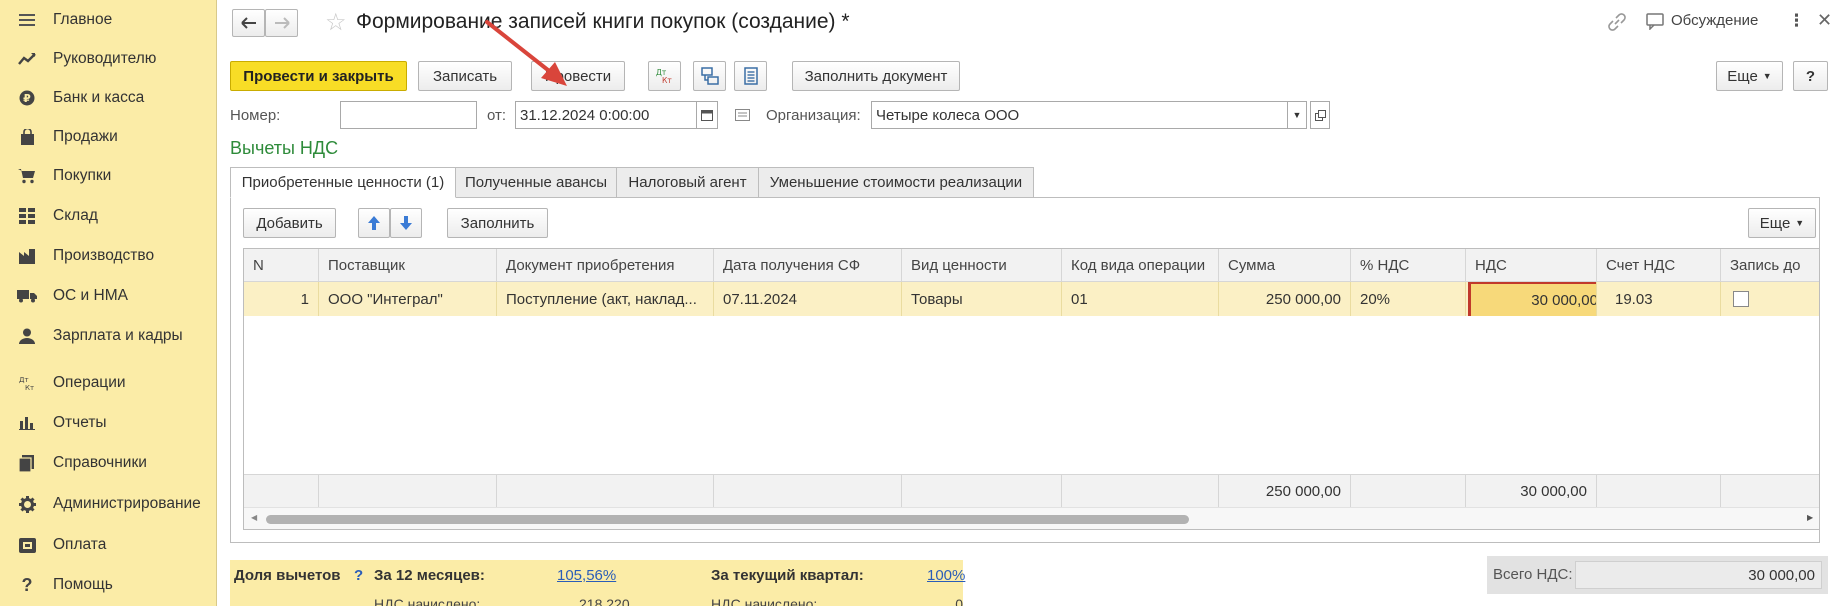  Describe the element at coordinates (1531, 265) in the screenshot. I see `column-header-vat: НДС` at that location.